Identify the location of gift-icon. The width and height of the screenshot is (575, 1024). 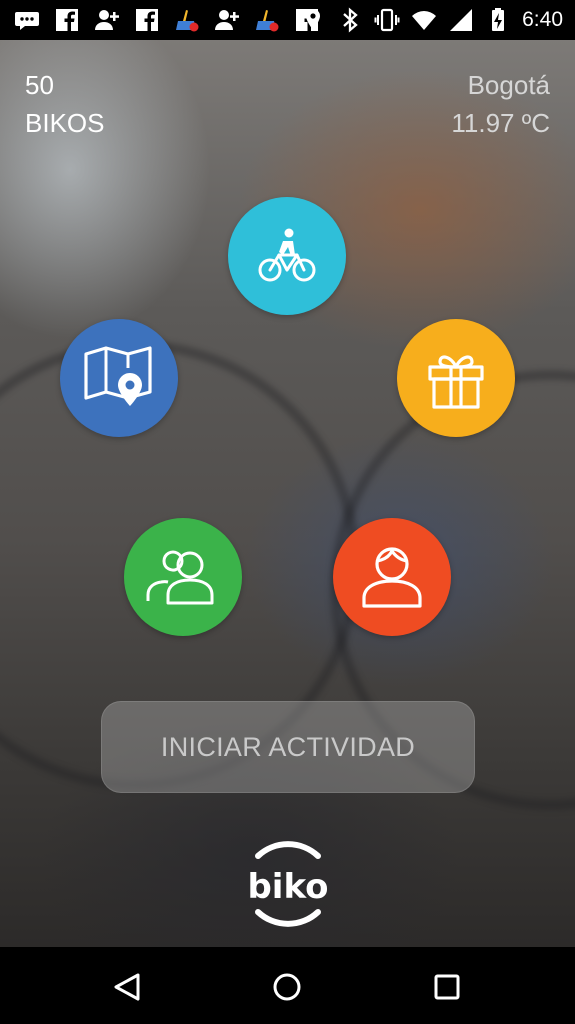
(456, 382).